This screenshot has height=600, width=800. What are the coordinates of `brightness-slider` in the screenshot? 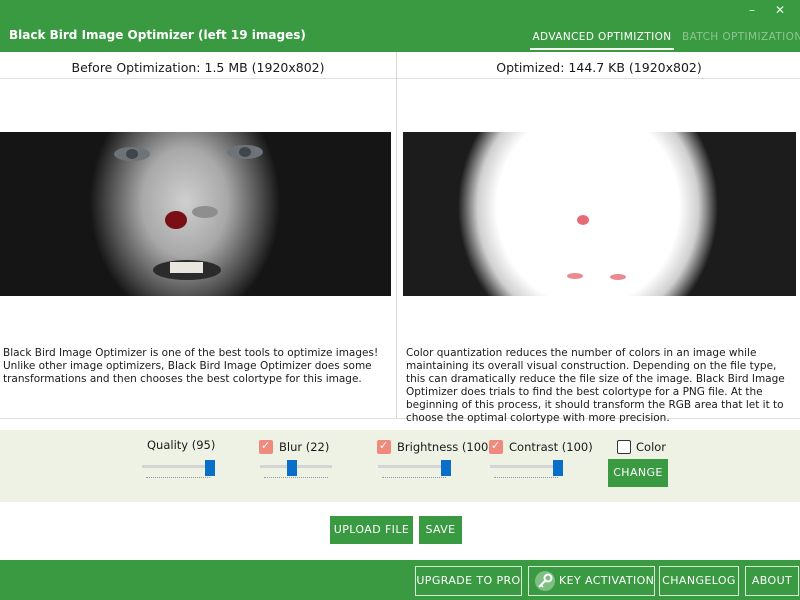 It's located at (415, 472).